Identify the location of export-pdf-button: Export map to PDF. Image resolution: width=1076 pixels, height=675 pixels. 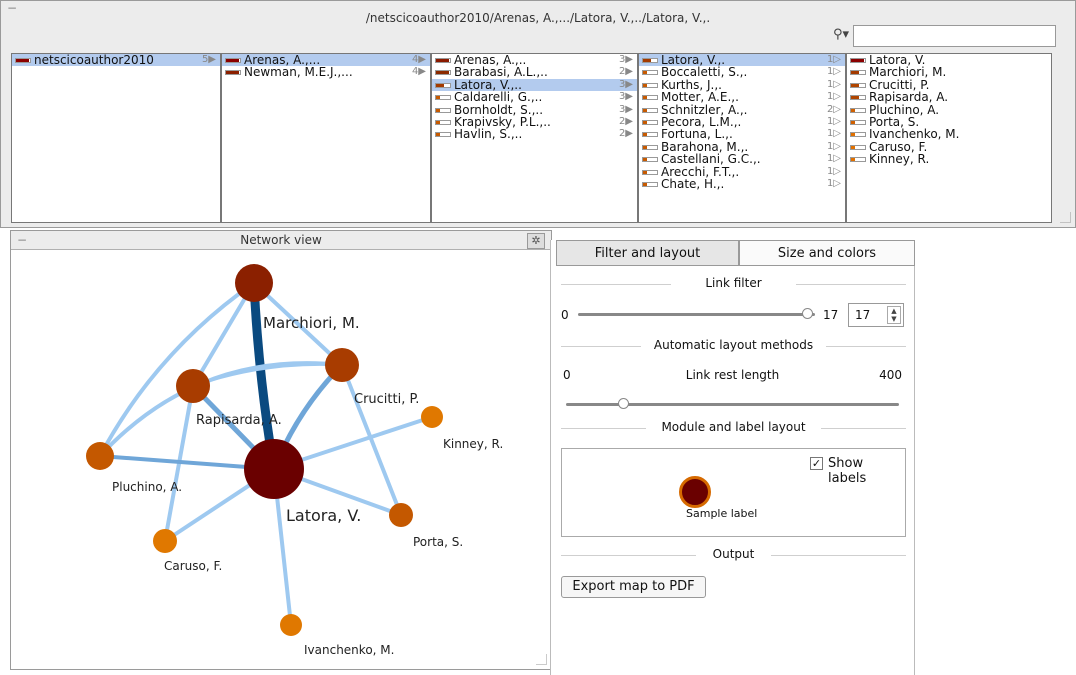
(633, 587).